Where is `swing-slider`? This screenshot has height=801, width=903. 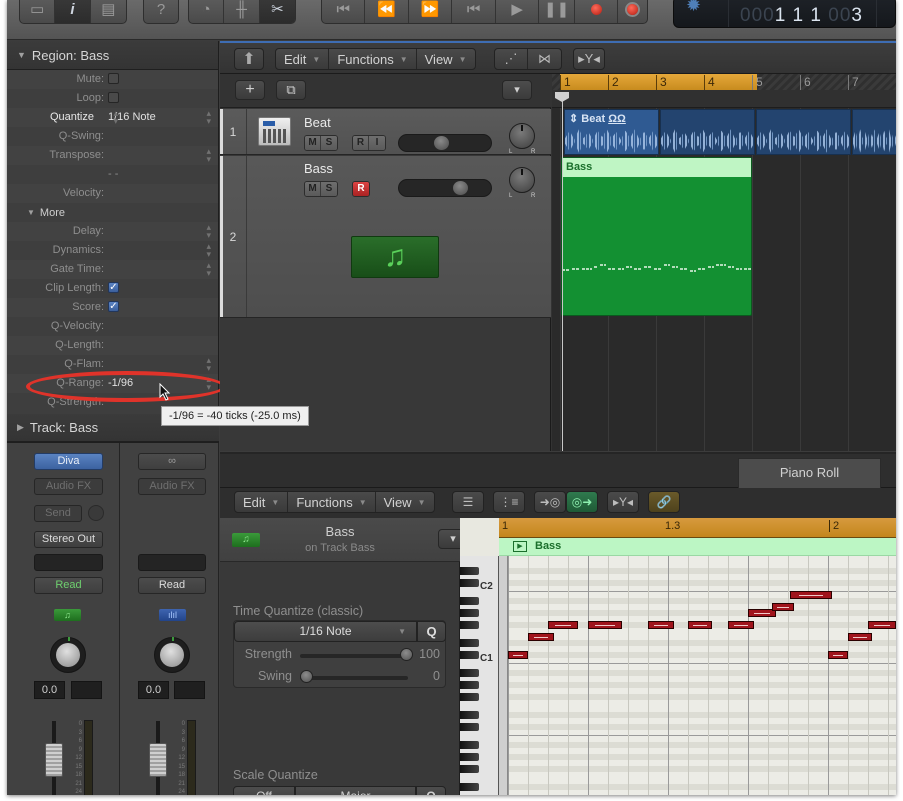
swing-slider is located at coordinates (354, 678).